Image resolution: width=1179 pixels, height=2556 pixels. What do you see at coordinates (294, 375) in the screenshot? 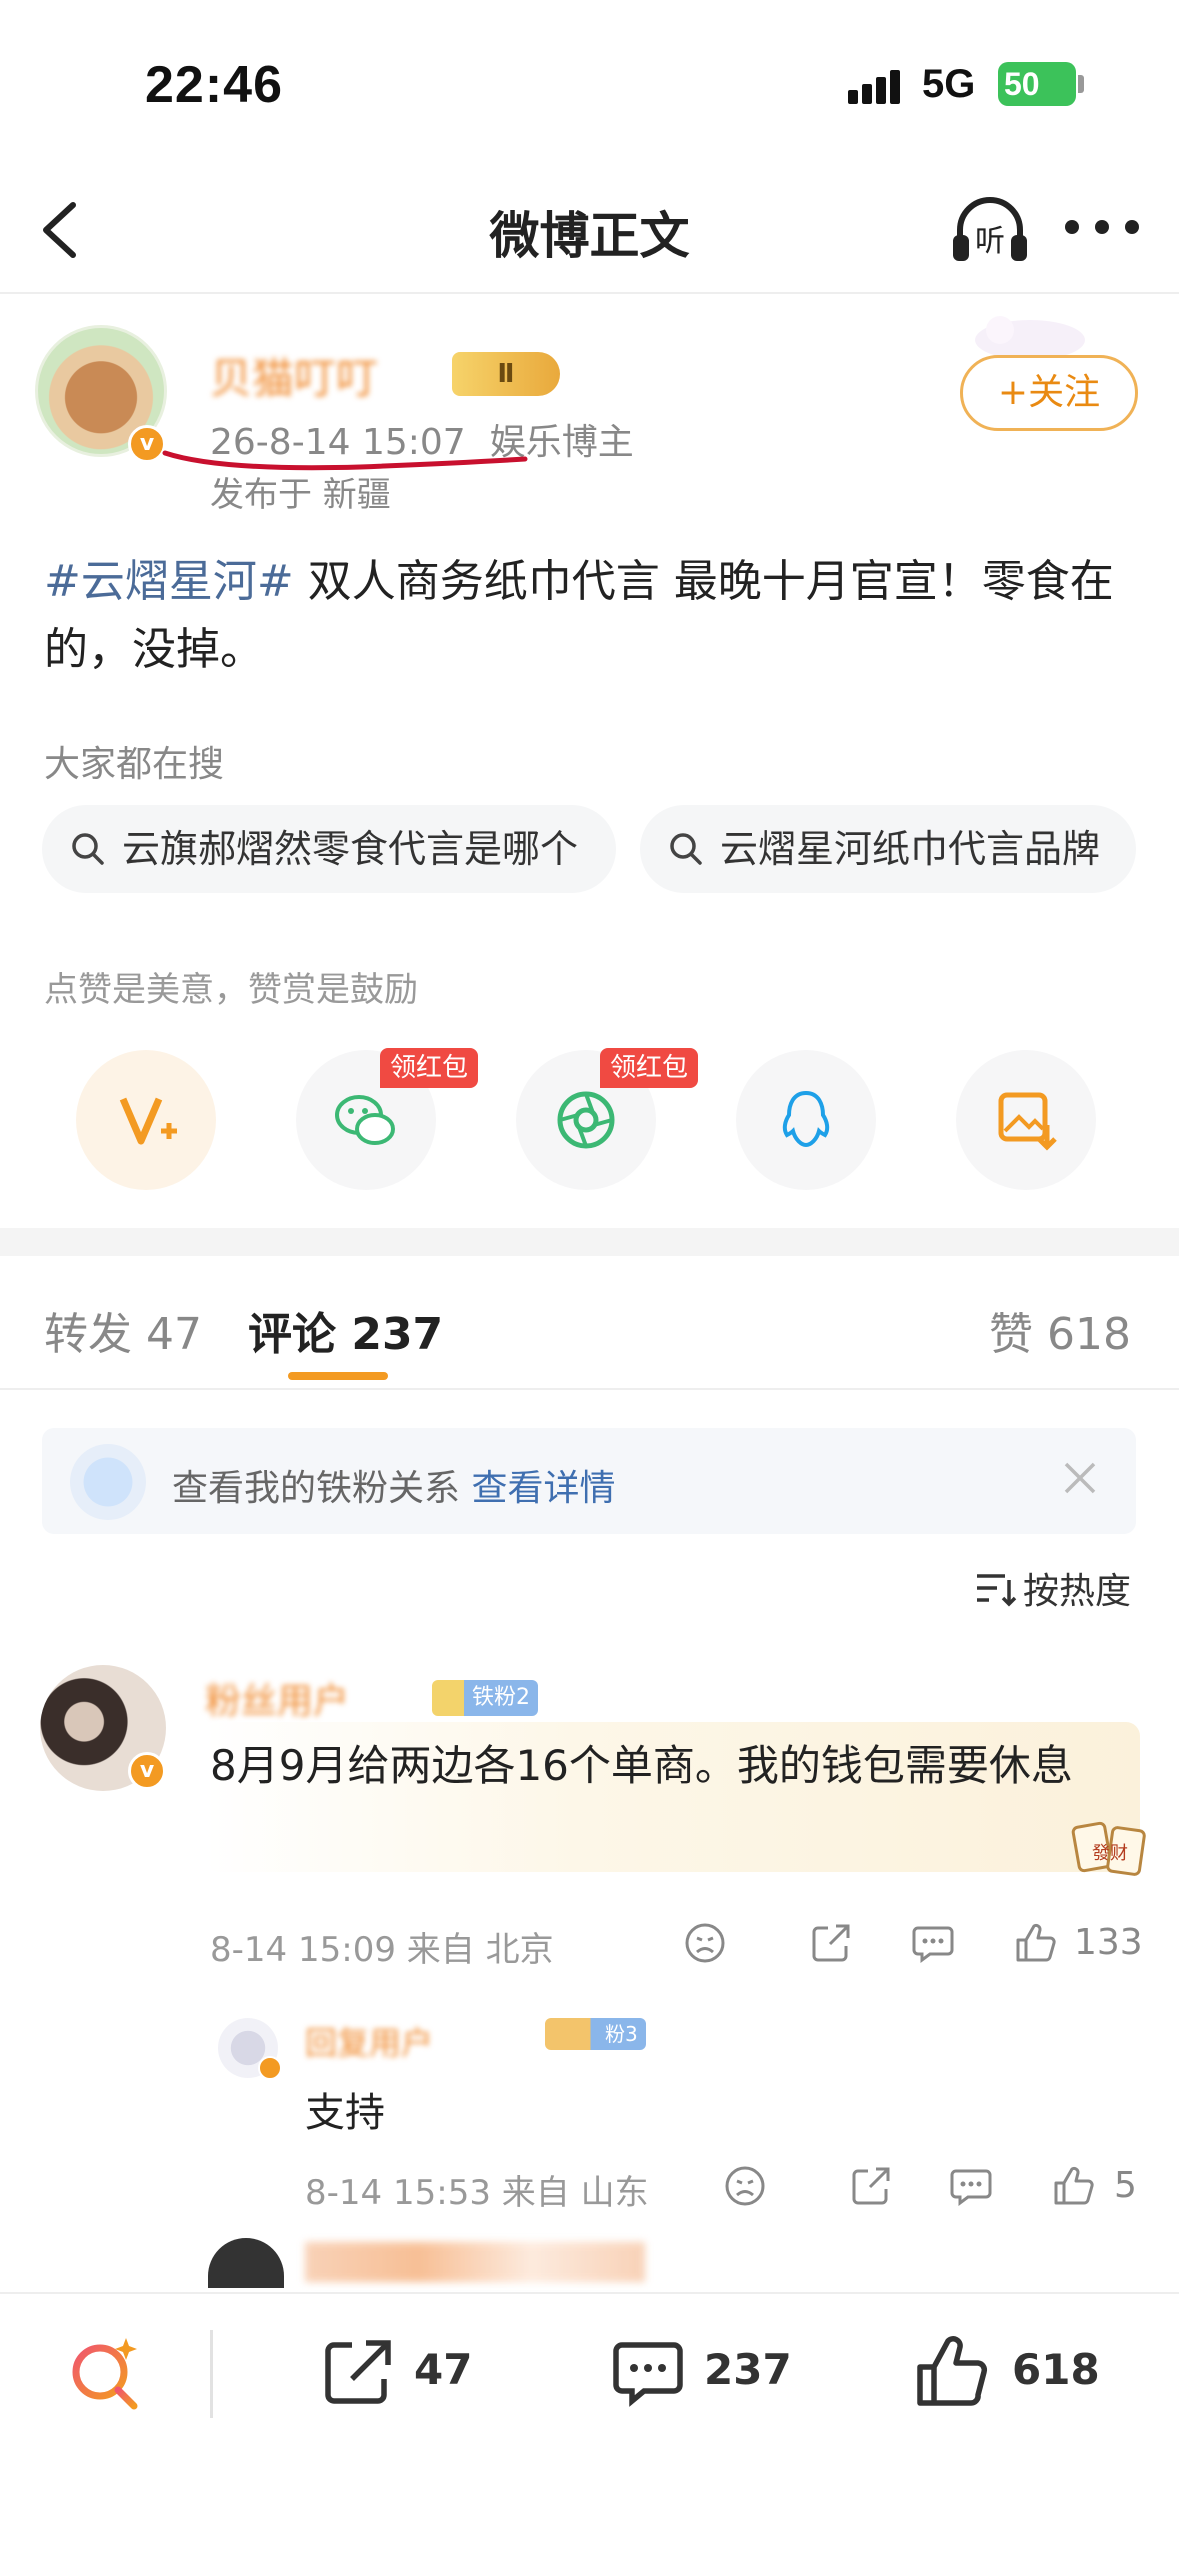
I see `author-name: 贝猫叮叮` at bounding box center [294, 375].